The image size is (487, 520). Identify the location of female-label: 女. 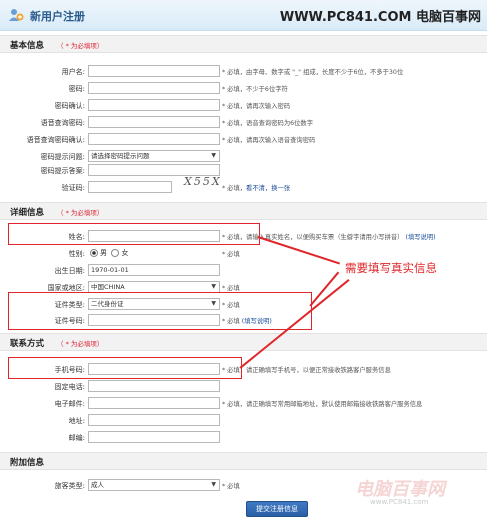
(125, 253).